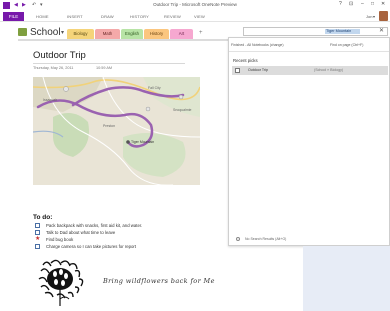 Image resolution: width=390 pixels, height=311 pixels. What do you see at coordinates (182, 110) in the screenshot?
I see `map-label-snoqualmie: Snoqualmie` at bounding box center [182, 110].